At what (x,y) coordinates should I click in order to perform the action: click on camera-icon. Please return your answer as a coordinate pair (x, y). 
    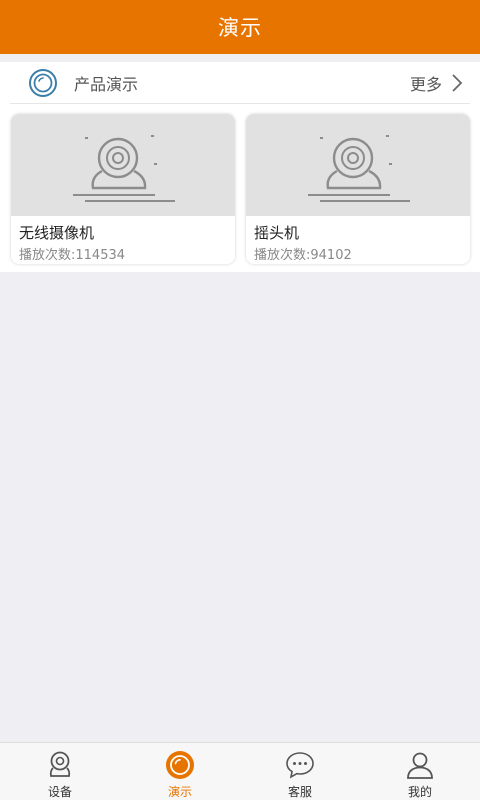
    Looking at the image, I should click on (60, 764).